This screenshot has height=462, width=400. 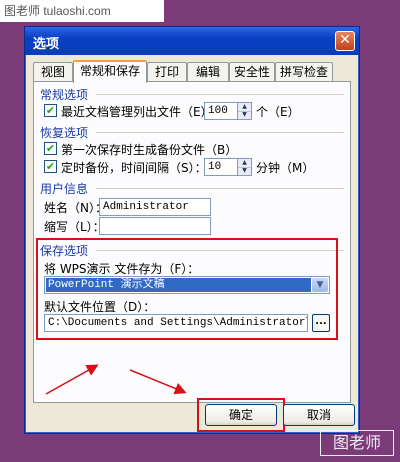 What do you see at coordinates (110, 71) in the screenshot?
I see `tab-general-save: 常规和保存` at bounding box center [110, 71].